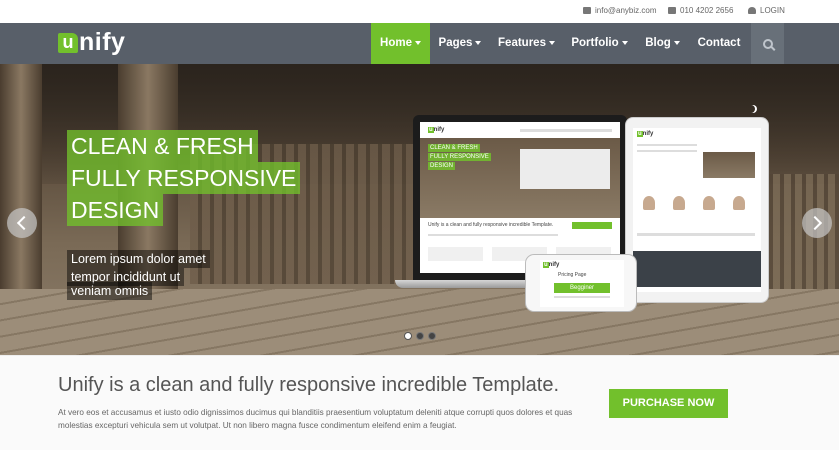 The image size is (839, 450). What do you see at coordinates (587, 10) in the screenshot?
I see `envelope-icon` at bounding box center [587, 10].